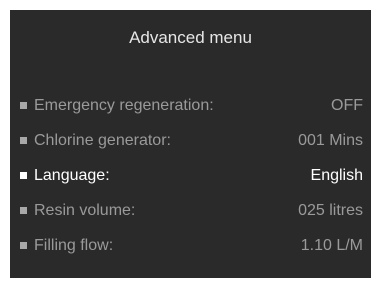 This screenshot has width=381, height=286. I want to click on menu-item-emergency-regeneration: Emergency regeneration: OFF, so click(191, 105).